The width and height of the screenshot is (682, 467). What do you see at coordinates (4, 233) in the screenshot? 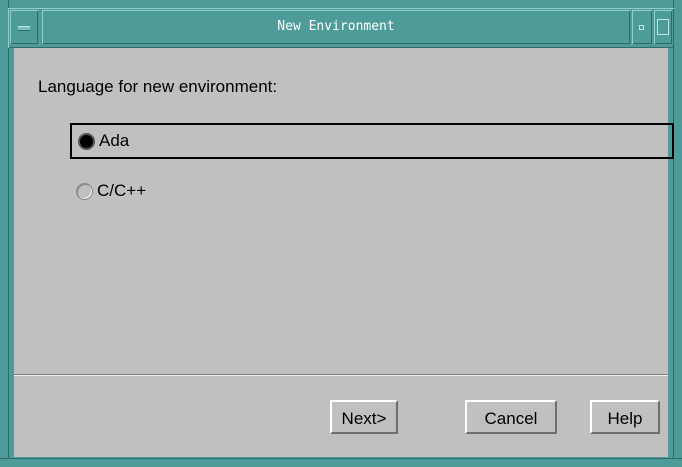
I see `frame-left-edge` at bounding box center [4, 233].